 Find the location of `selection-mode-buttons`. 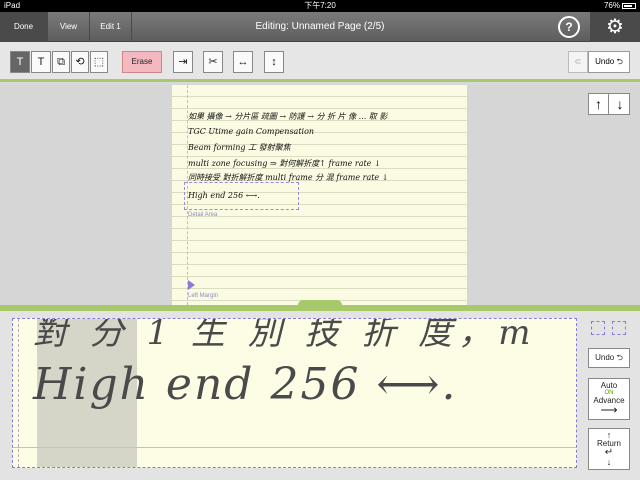

selection-mode-buttons is located at coordinates (609, 328).